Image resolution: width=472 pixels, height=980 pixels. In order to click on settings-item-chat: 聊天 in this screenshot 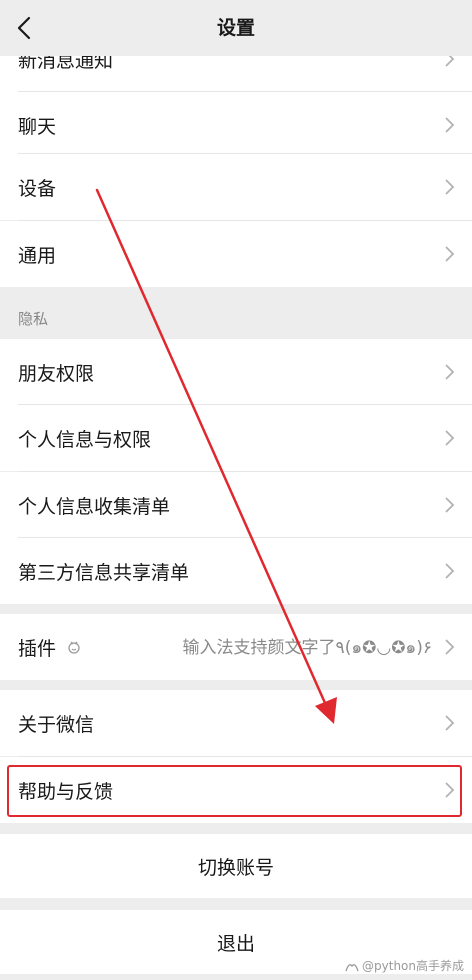, I will do `click(236, 125)`.